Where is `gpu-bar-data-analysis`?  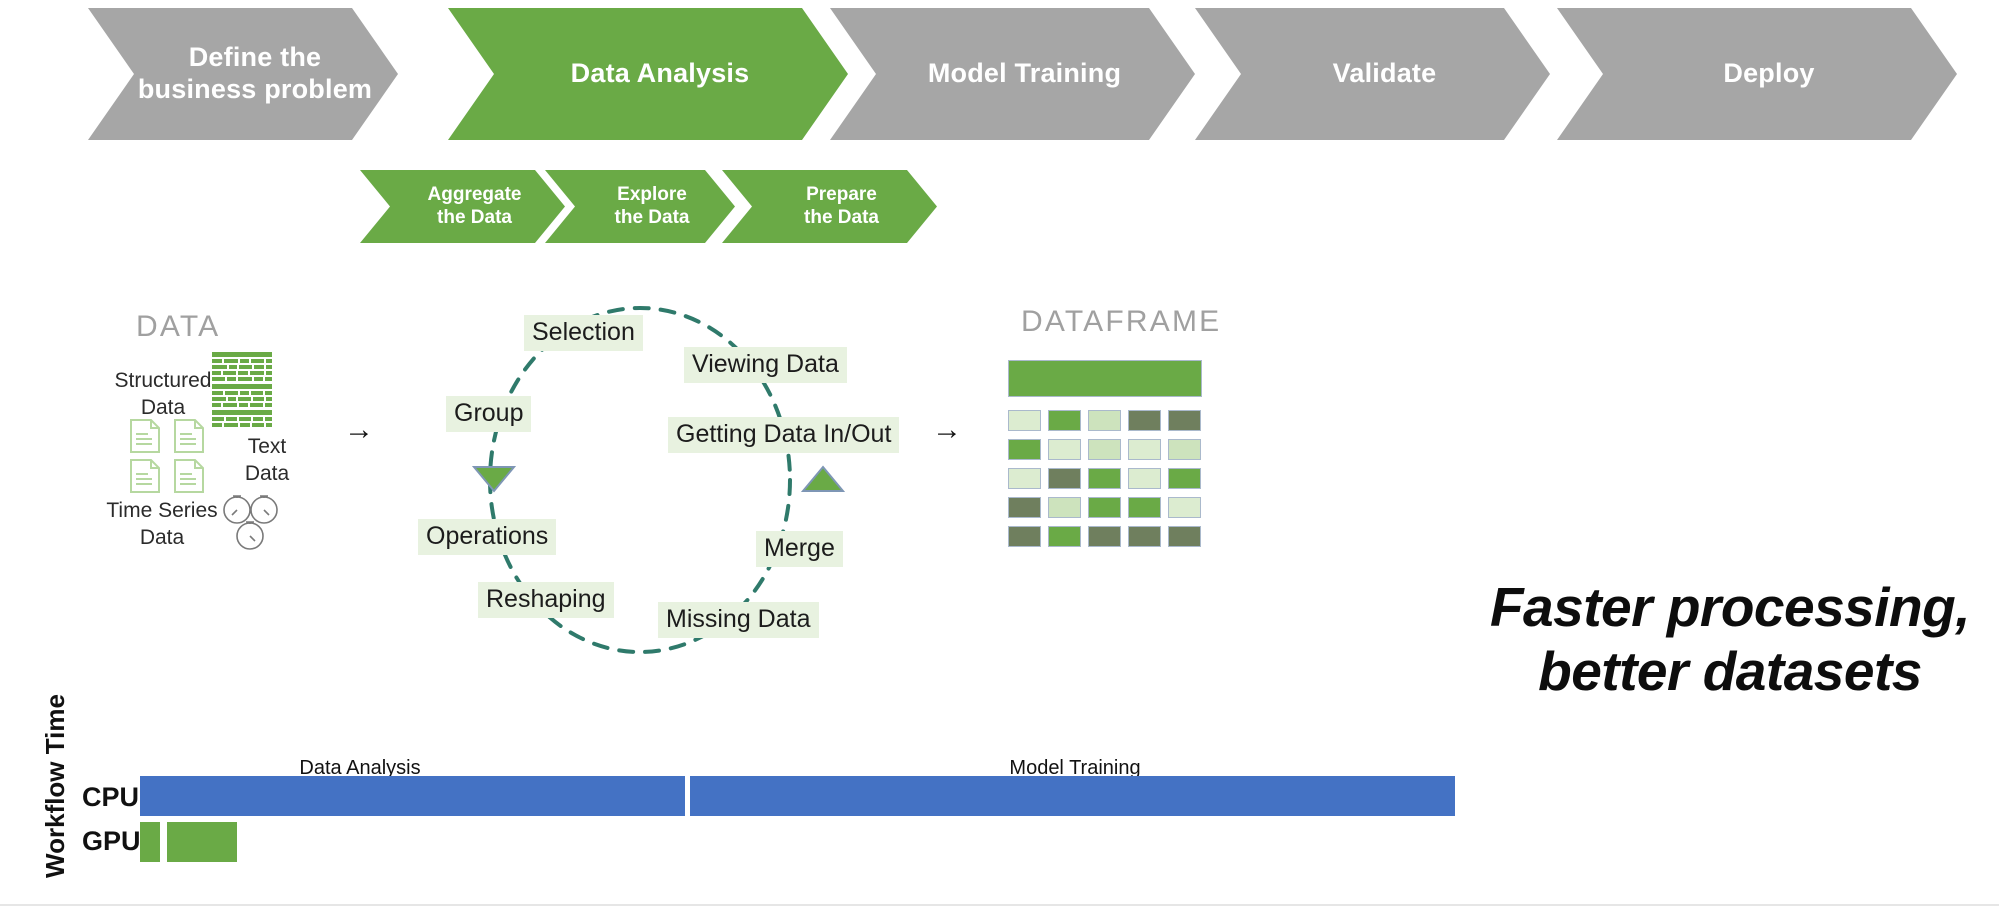 gpu-bar-data-analysis is located at coordinates (150, 842).